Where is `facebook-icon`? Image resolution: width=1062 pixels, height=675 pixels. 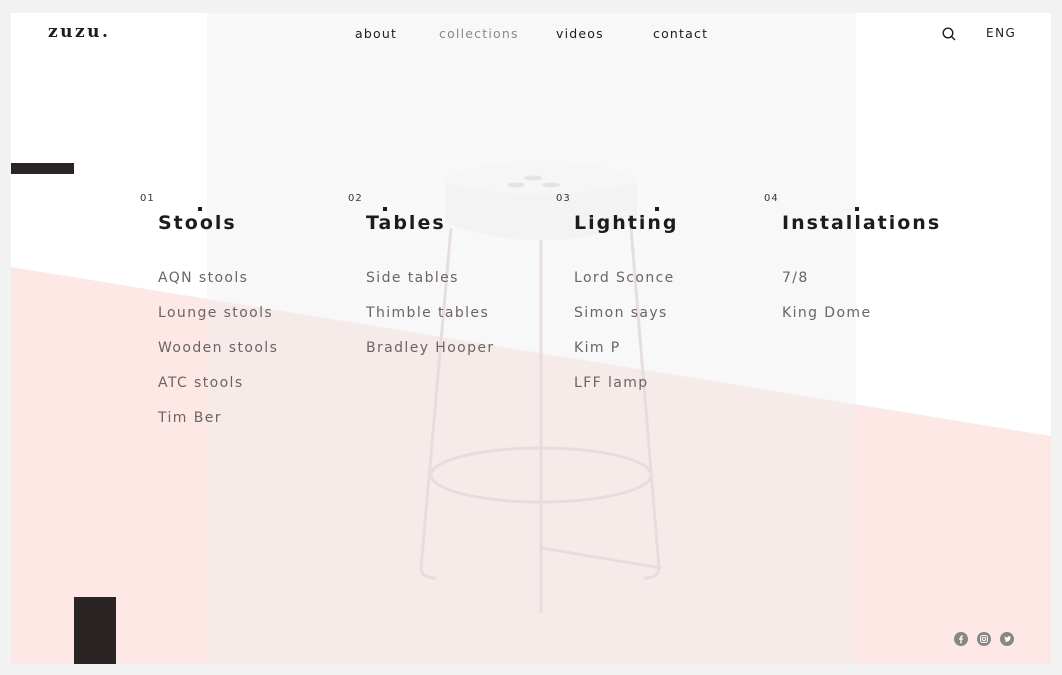 facebook-icon is located at coordinates (961, 639).